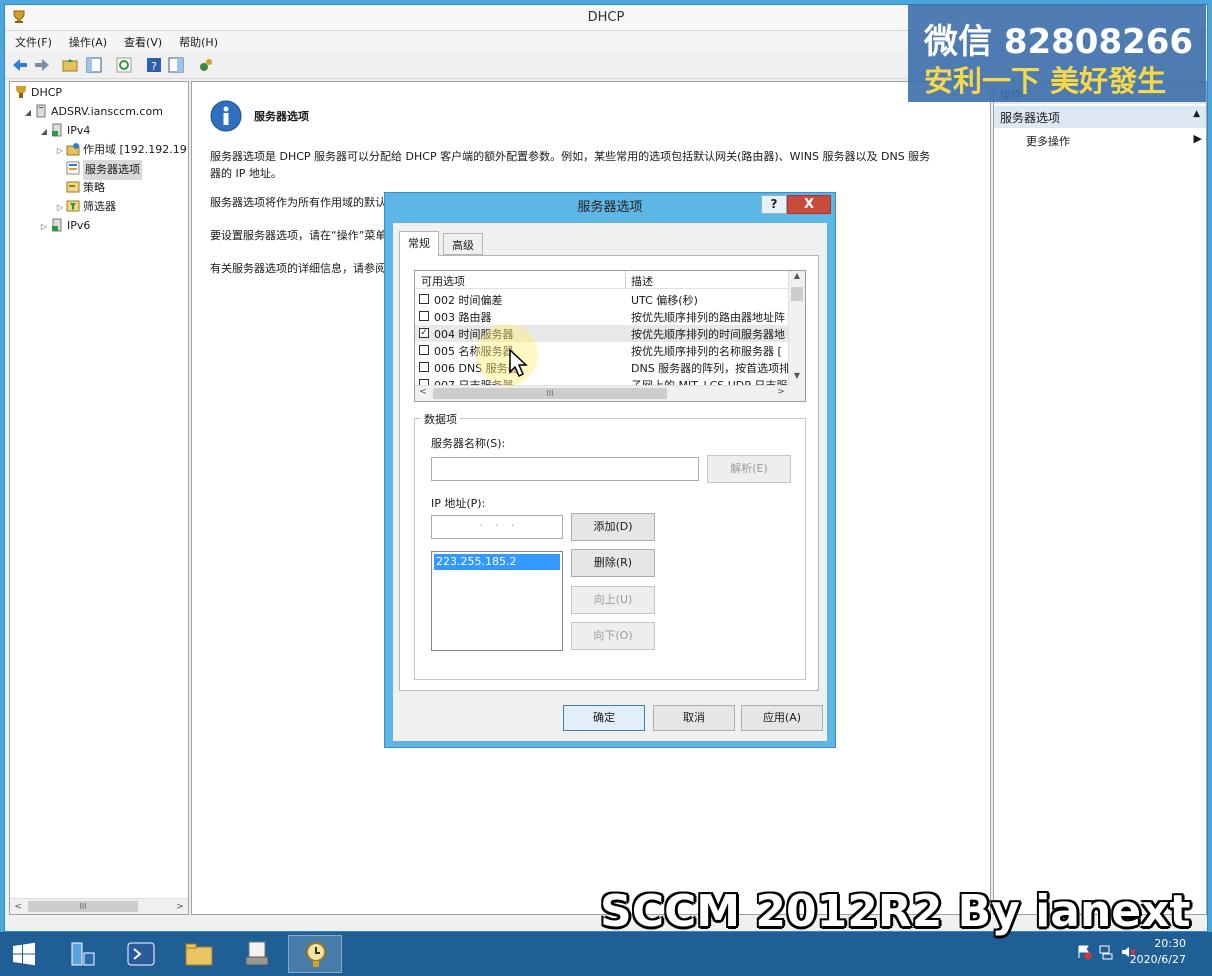  What do you see at coordinates (797, 378) in the screenshot?
I see `scroll-down-icon: ▼` at bounding box center [797, 378].